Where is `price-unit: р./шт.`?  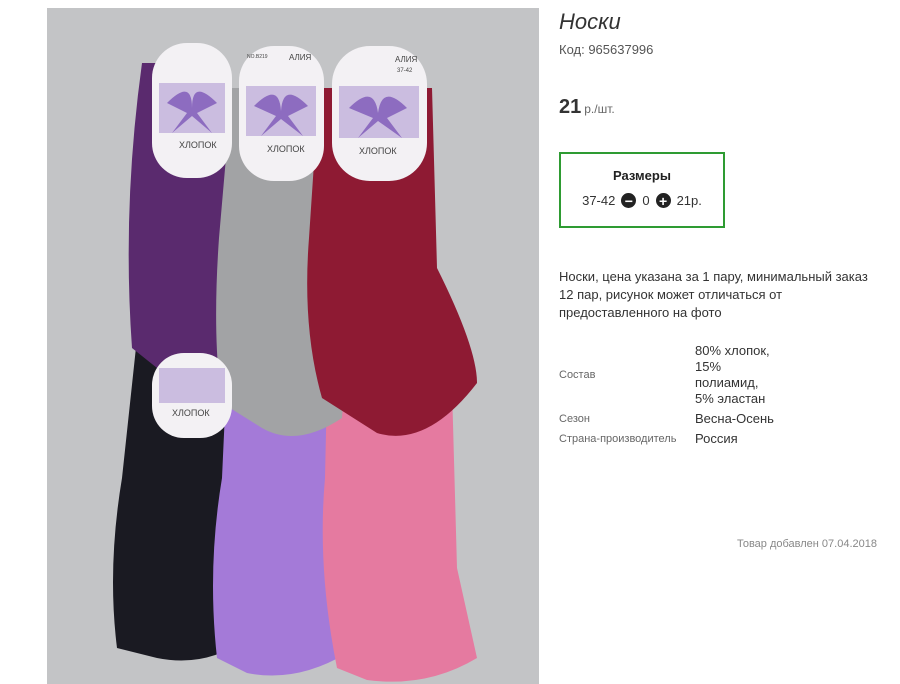 price-unit: р./шт. is located at coordinates (599, 109).